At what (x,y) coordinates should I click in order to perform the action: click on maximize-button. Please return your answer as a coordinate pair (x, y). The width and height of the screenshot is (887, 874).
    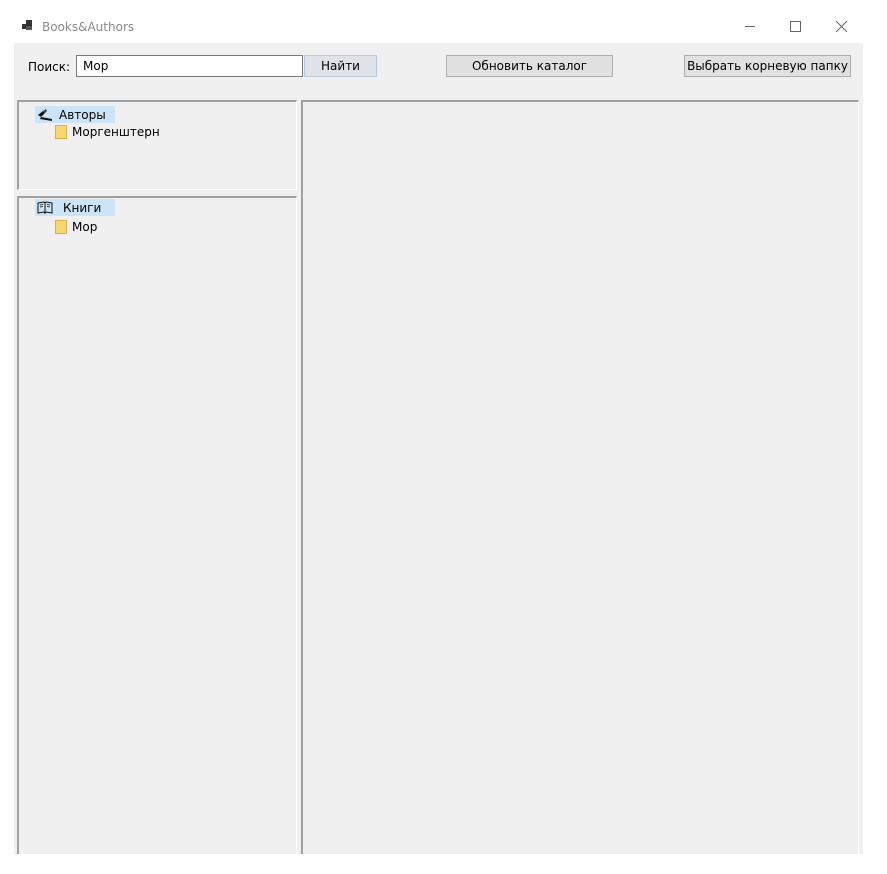
    Looking at the image, I should click on (795, 26).